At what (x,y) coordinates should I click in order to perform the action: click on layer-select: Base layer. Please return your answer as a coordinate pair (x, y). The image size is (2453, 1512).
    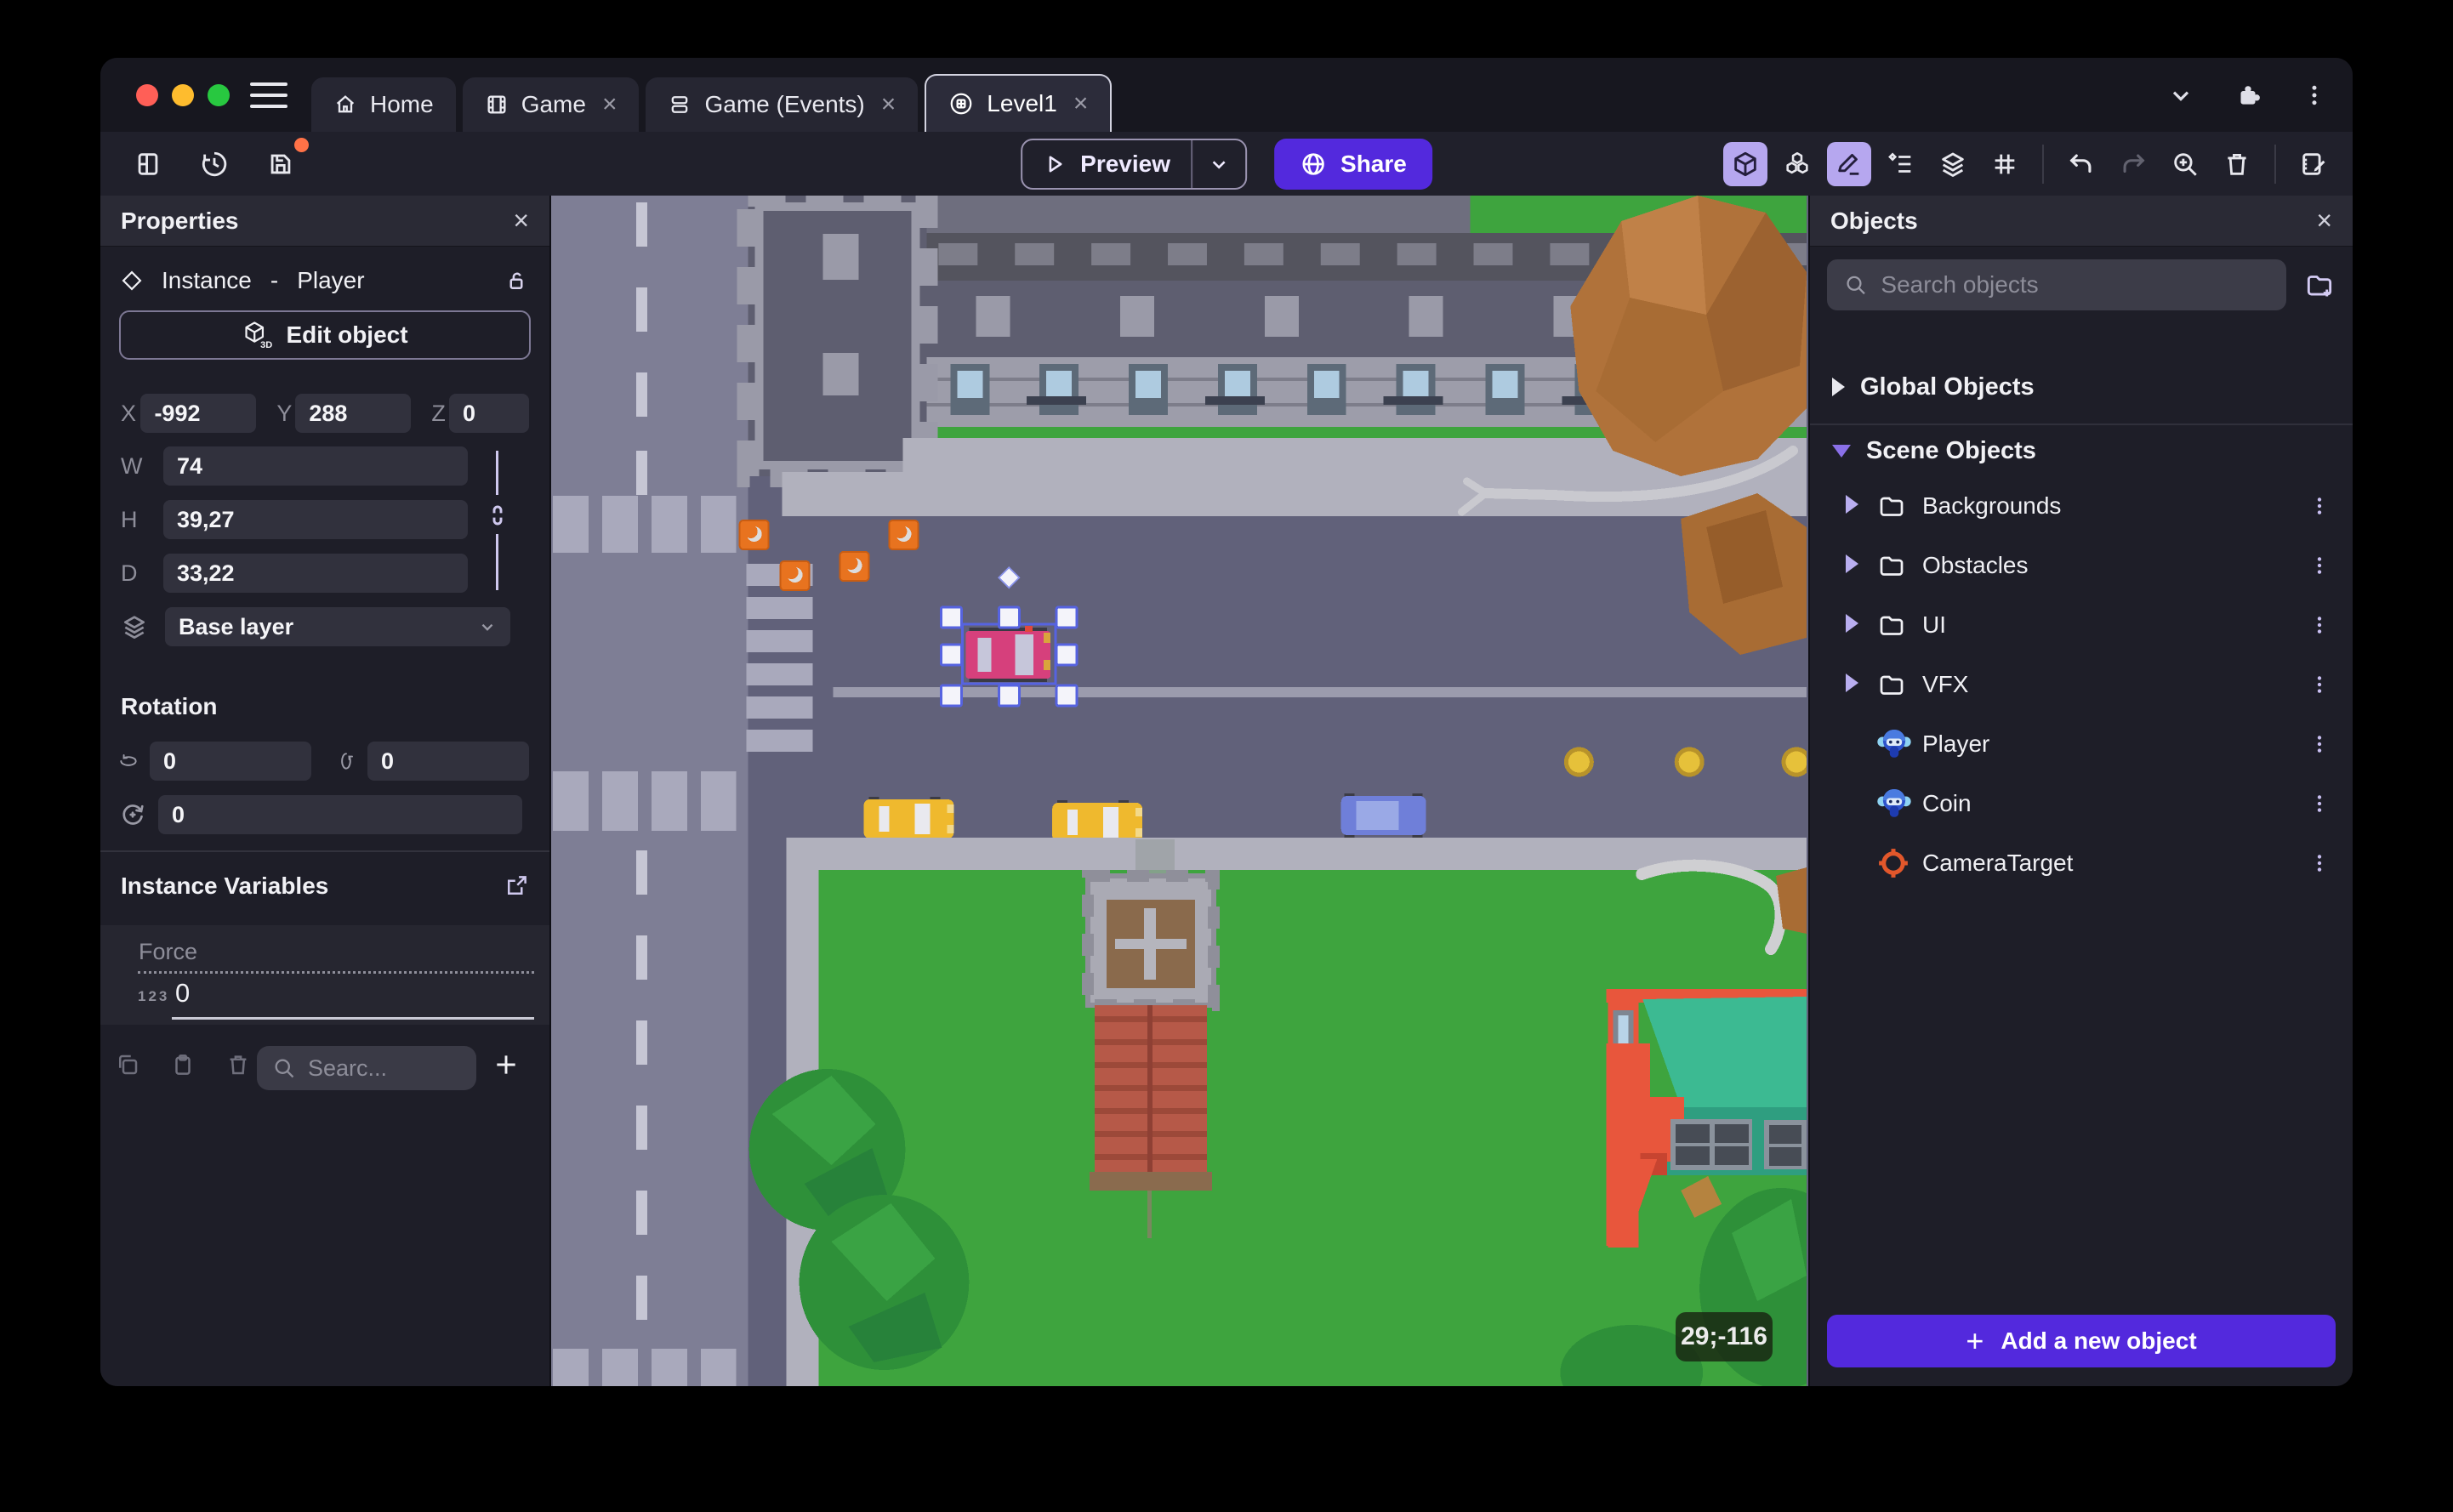
    Looking at the image, I should click on (337, 626).